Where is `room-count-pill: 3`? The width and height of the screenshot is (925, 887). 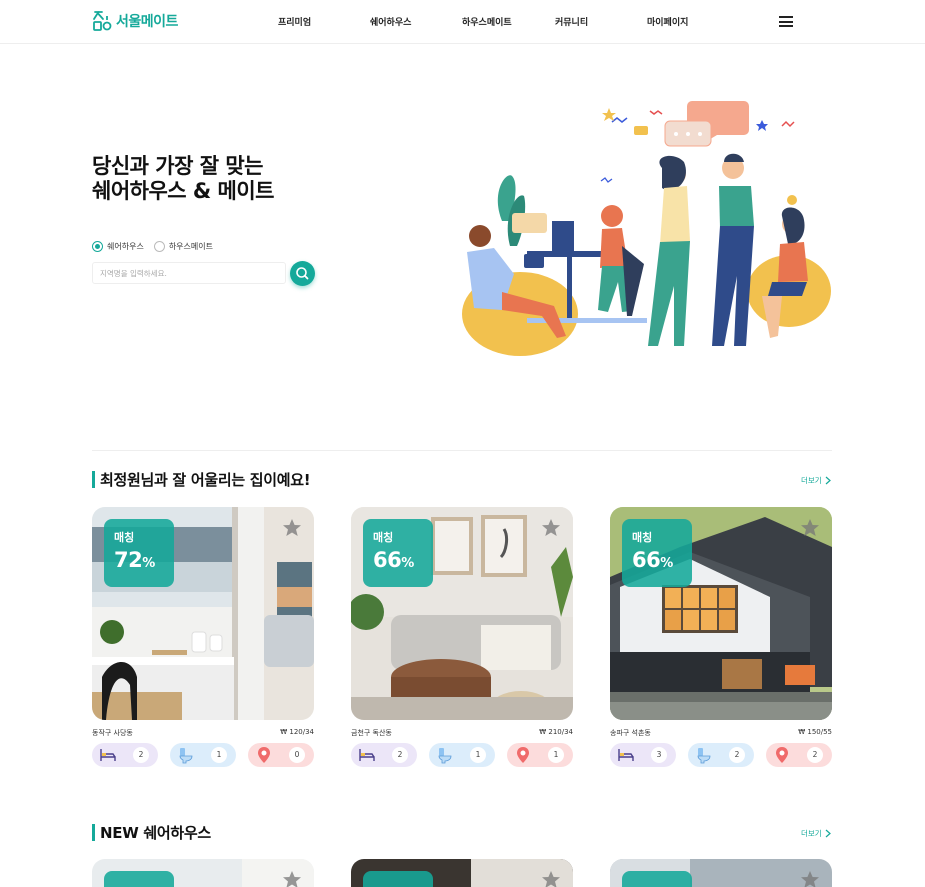
room-count-pill: 3 is located at coordinates (643, 755).